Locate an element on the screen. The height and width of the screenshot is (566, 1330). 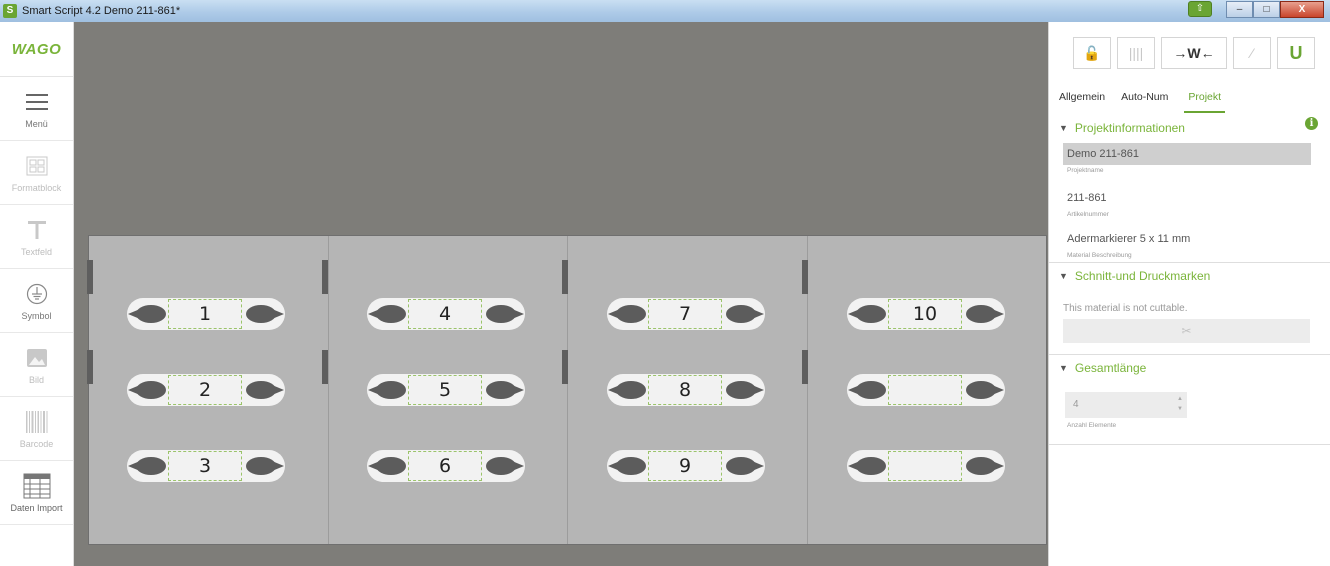
window-title: Smart Script 4.2 Demo 211-861* is located at coordinates (101, 11).